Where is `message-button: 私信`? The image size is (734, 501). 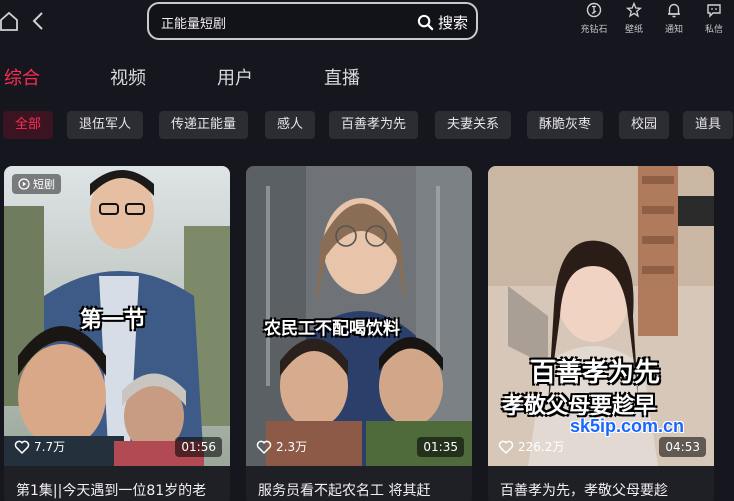
message-button: 私信 is located at coordinates (714, 18).